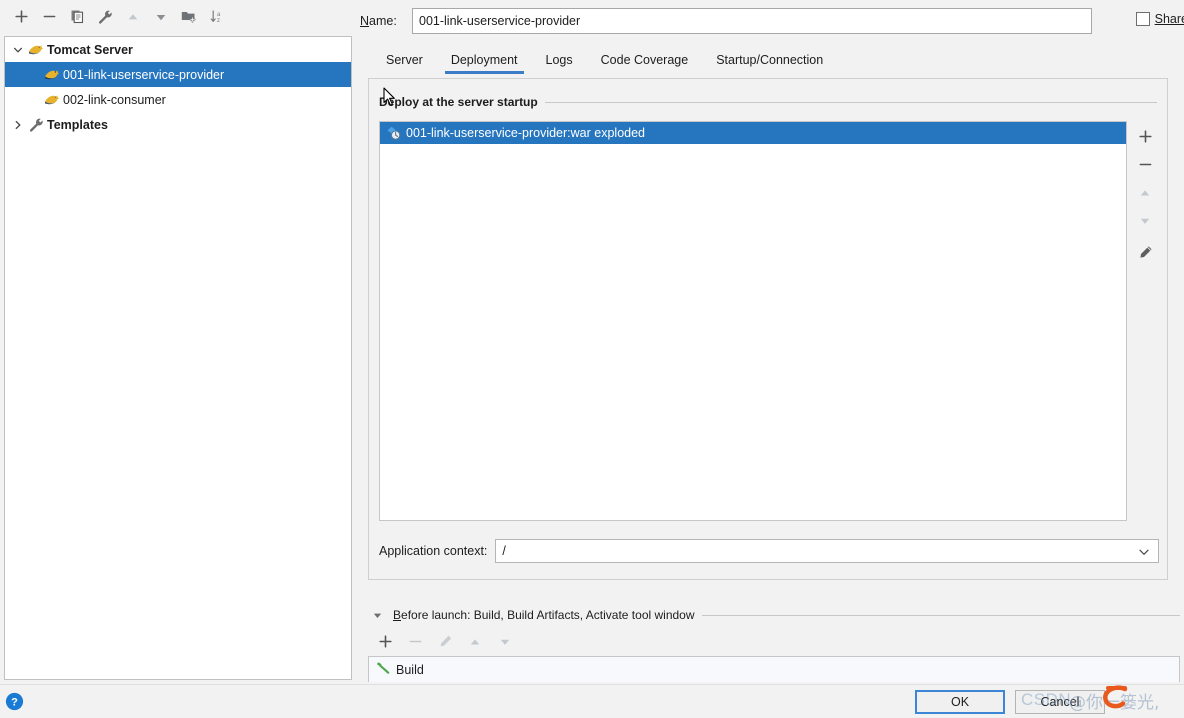 Image resolution: width=1184 pixels, height=718 pixels. What do you see at coordinates (960, 702) in the screenshot?
I see `ok-button: OK` at bounding box center [960, 702].